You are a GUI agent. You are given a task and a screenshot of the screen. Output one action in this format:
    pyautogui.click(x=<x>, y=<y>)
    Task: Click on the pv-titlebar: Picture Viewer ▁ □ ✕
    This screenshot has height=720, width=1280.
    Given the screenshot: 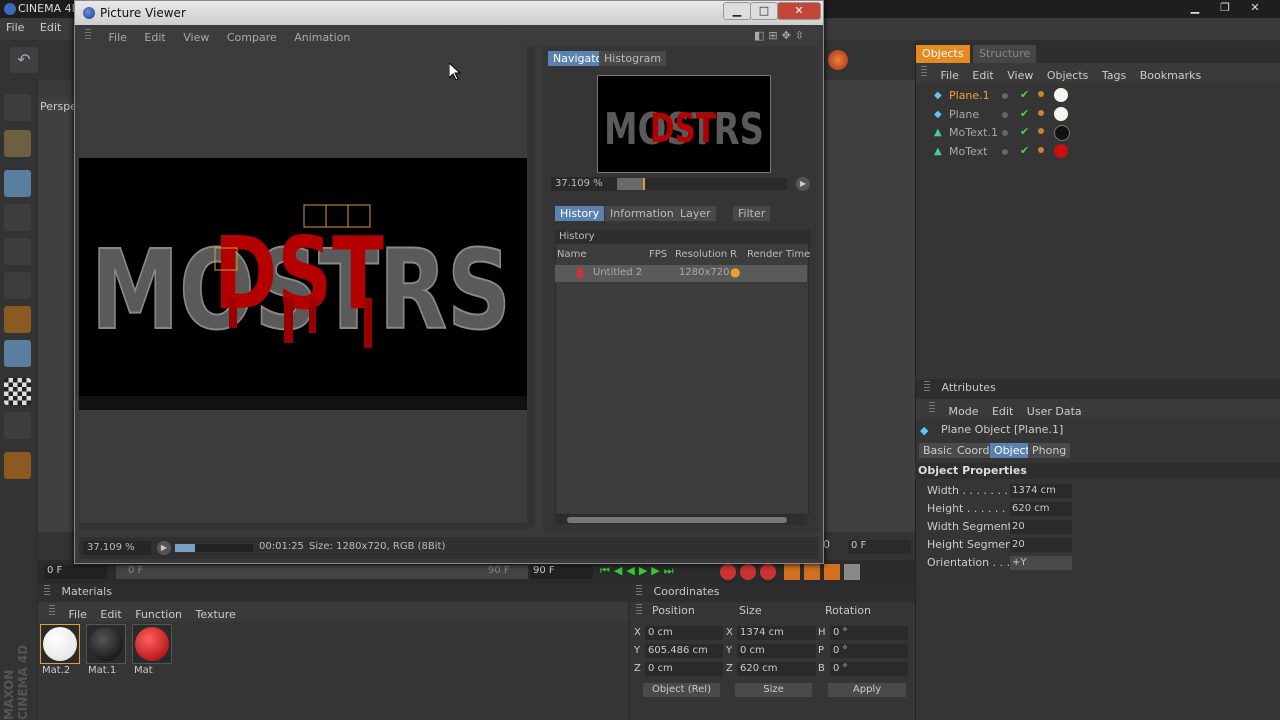 What is the action you would take?
    pyautogui.click(x=449, y=13)
    